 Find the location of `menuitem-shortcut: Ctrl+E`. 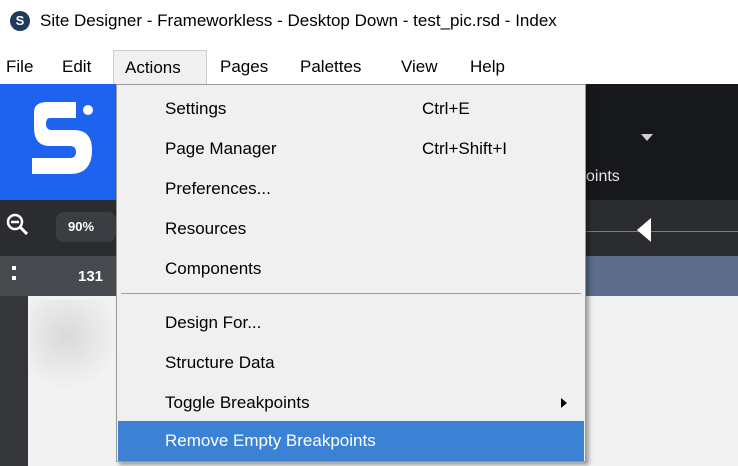

menuitem-shortcut: Ctrl+E is located at coordinates (446, 108).